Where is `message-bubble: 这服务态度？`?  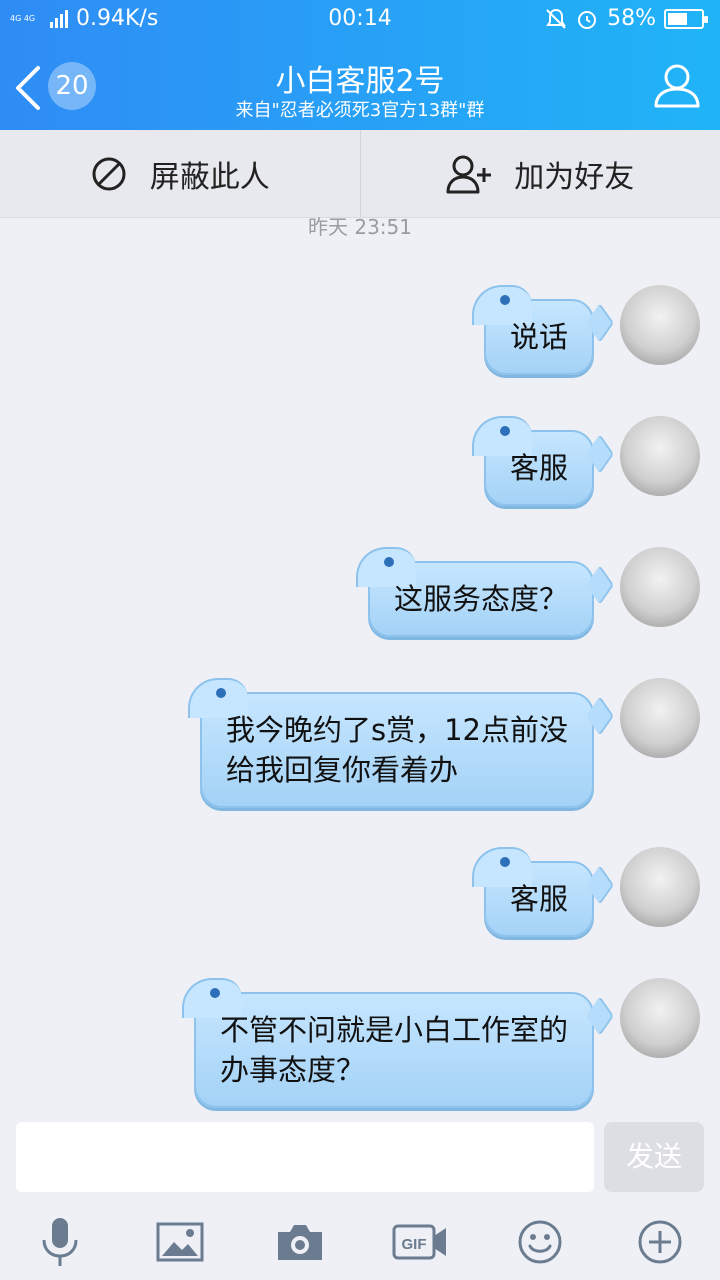
message-bubble: 这服务态度？ is located at coordinates (484, 592).